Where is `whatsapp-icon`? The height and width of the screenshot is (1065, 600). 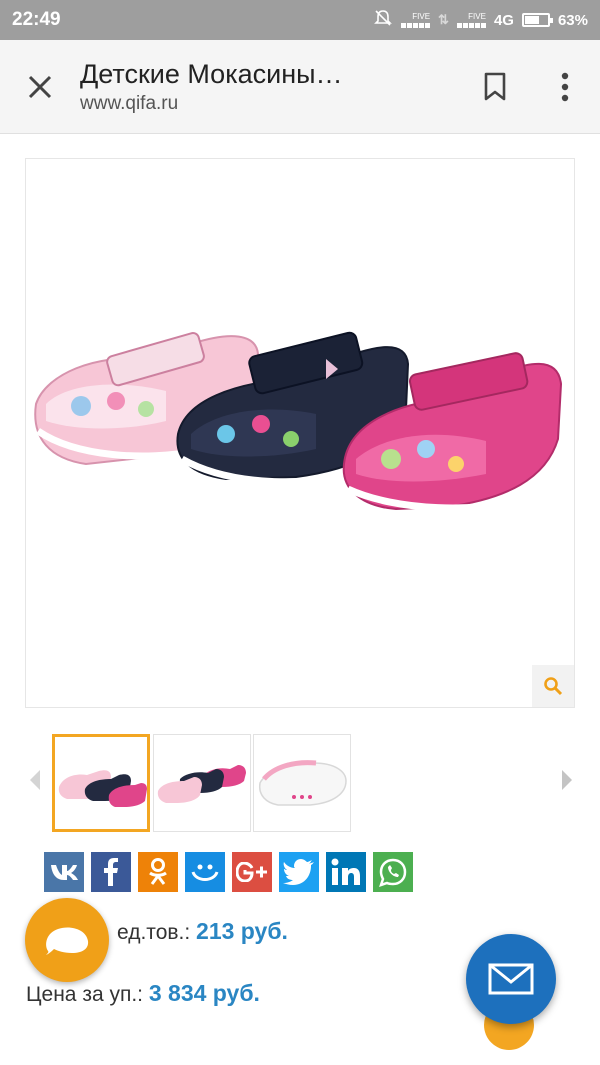 whatsapp-icon is located at coordinates (393, 872).